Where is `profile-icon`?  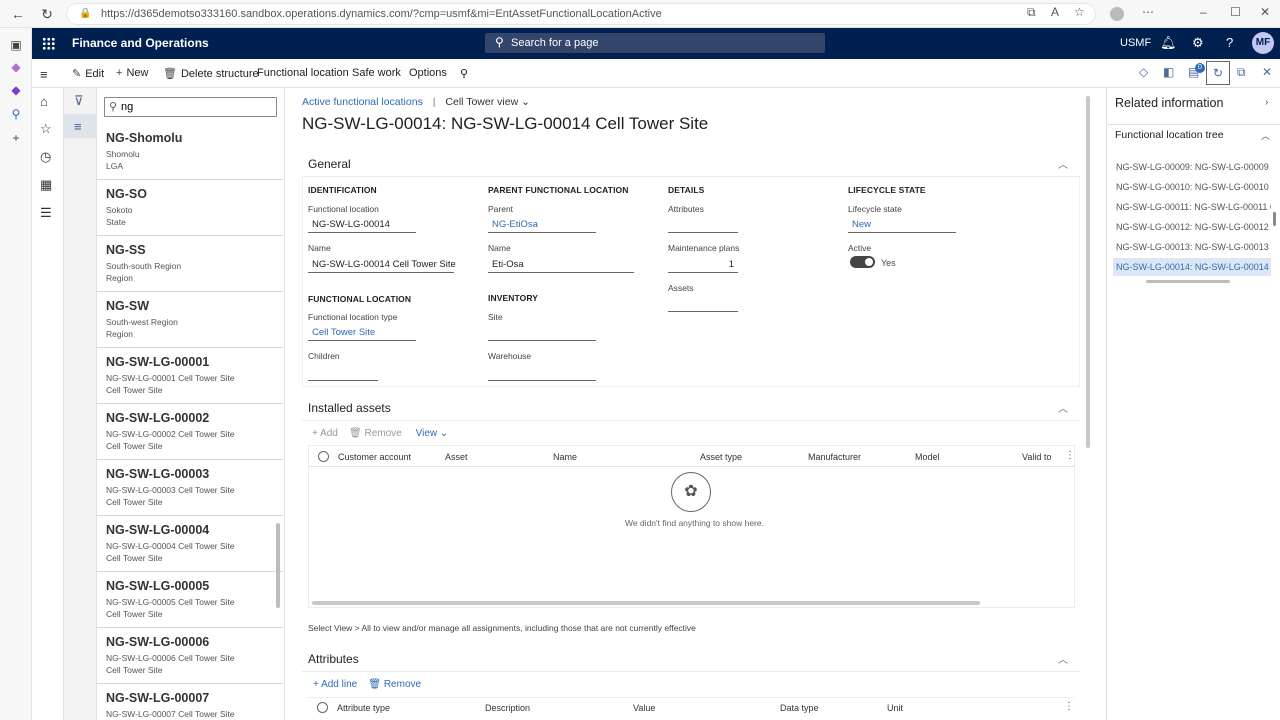 profile-icon is located at coordinates (1117, 14).